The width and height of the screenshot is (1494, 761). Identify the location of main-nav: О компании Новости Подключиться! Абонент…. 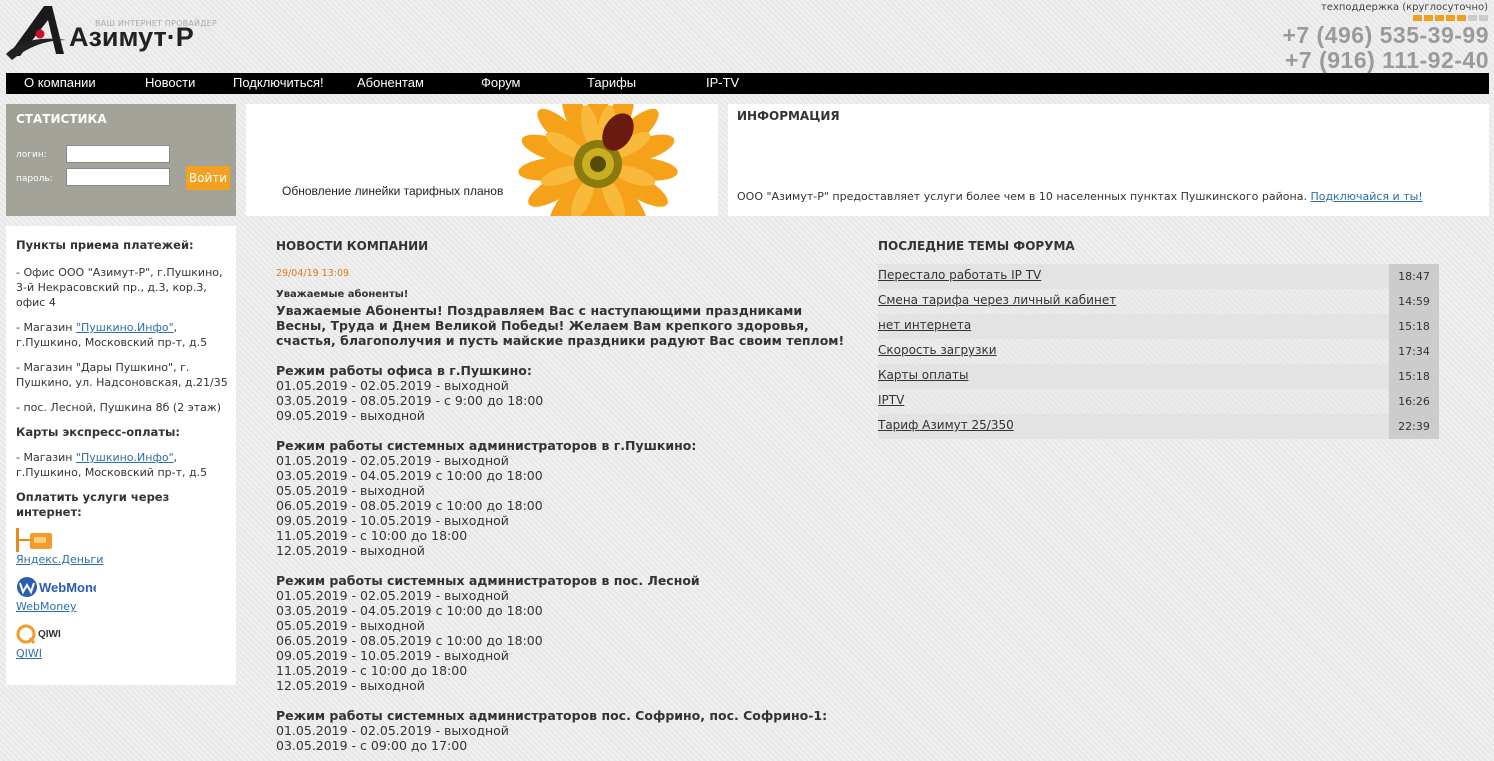
(747, 83).